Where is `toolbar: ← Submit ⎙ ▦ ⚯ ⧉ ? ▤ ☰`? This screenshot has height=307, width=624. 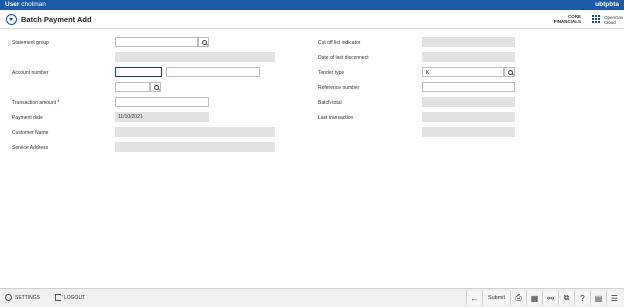
toolbar: ← Submit ⎙ ▦ ⚯ ⧉ ? ▤ ☰ is located at coordinates (544, 298).